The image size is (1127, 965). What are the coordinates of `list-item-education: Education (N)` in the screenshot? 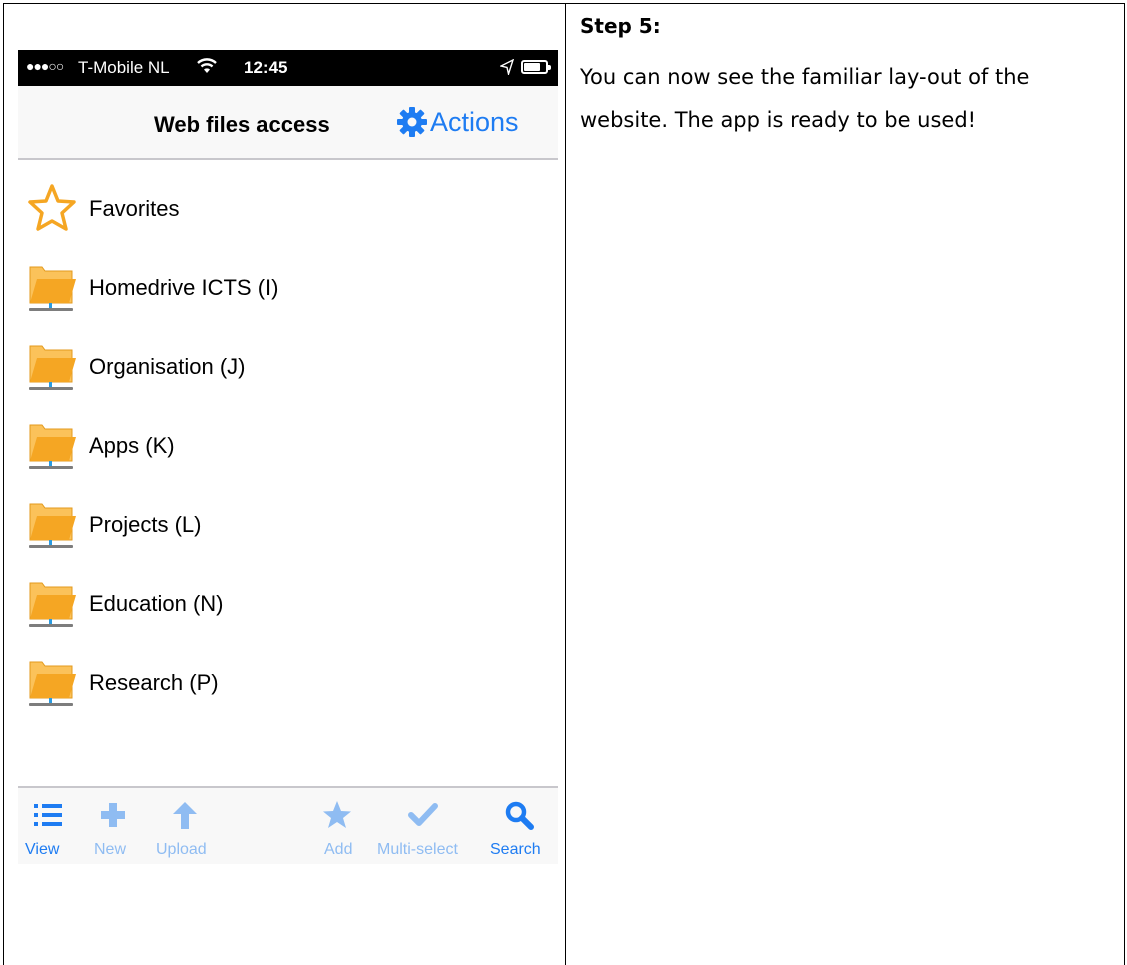 It's located at (288, 604).